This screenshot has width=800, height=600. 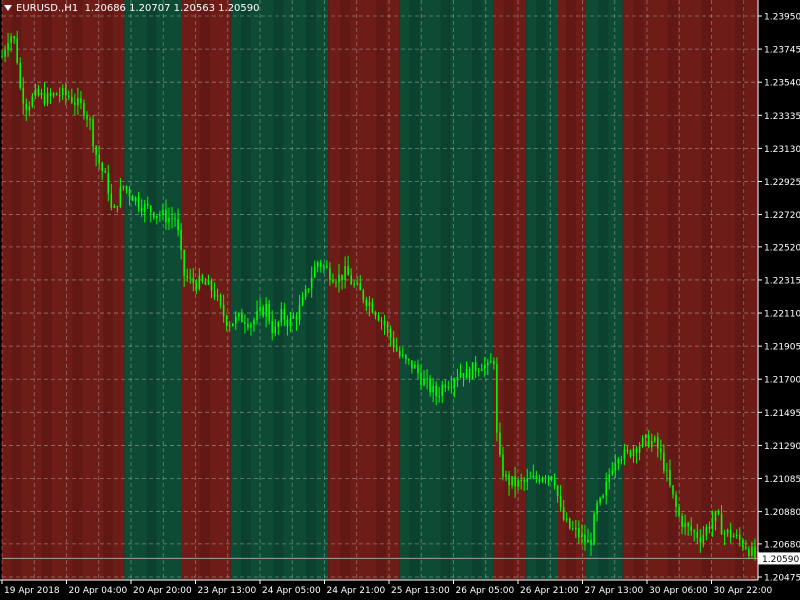 I want to click on price-tick-label: 1.22110, so click(x=782, y=315).